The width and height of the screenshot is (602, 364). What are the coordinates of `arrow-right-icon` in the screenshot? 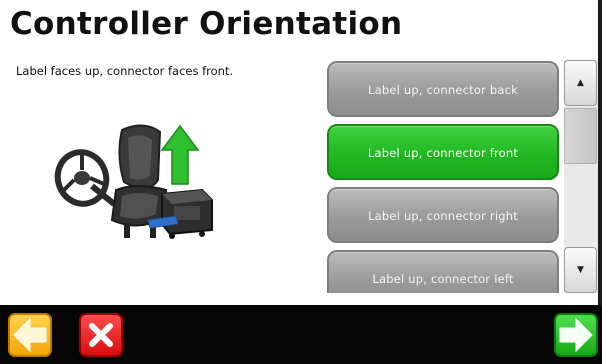 It's located at (576, 335).